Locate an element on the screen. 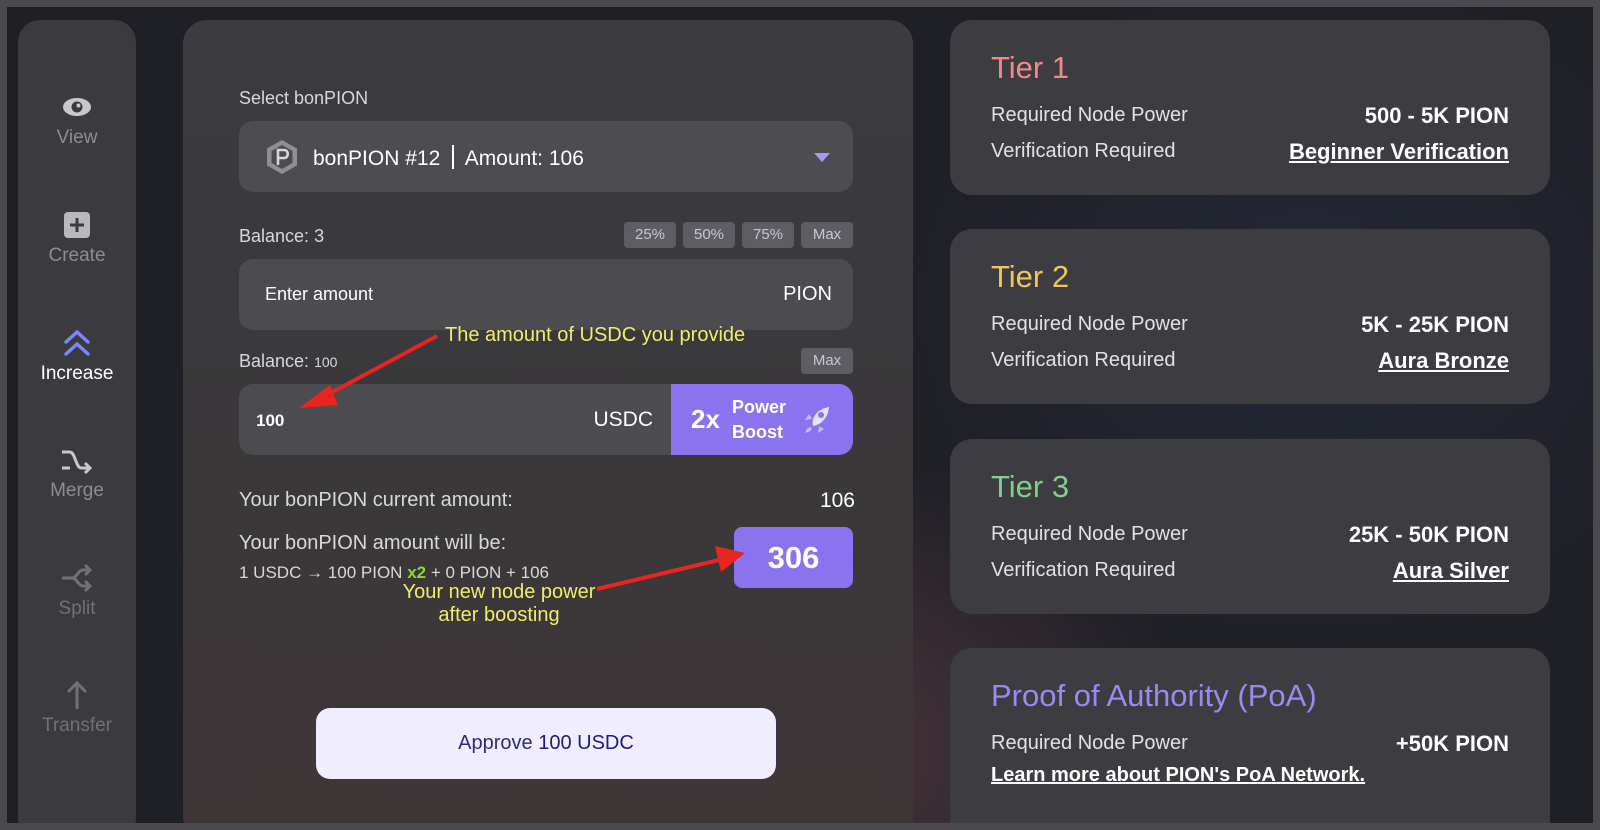 The width and height of the screenshot is (1600, 830). tier-3-verify-label: Verification Required is located at coordinates (1083, 570).